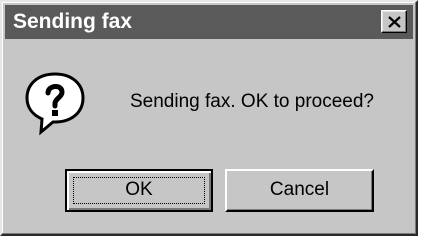 This screenshot has height=243, width=424. Describe the element at coordinates (73, 21) in the screenshot. I see `window-title: Sending fax` at that location.